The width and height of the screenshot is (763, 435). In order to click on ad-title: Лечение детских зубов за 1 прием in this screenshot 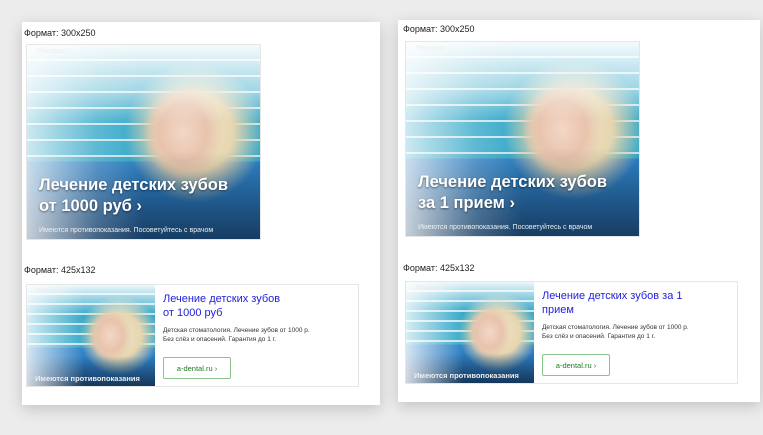, I will do `click(637, 303)`.